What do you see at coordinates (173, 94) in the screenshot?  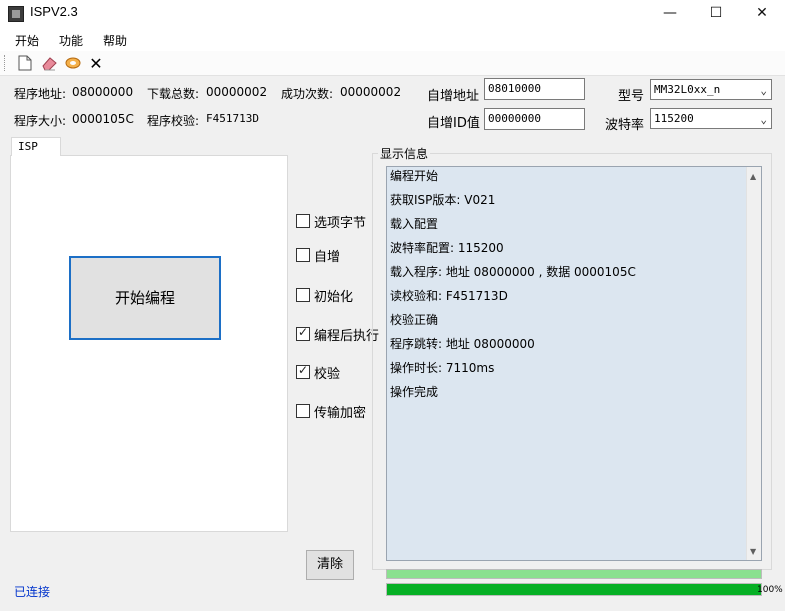 I see `download-total-label: 下载总数:` at bounding box center [173, 94].